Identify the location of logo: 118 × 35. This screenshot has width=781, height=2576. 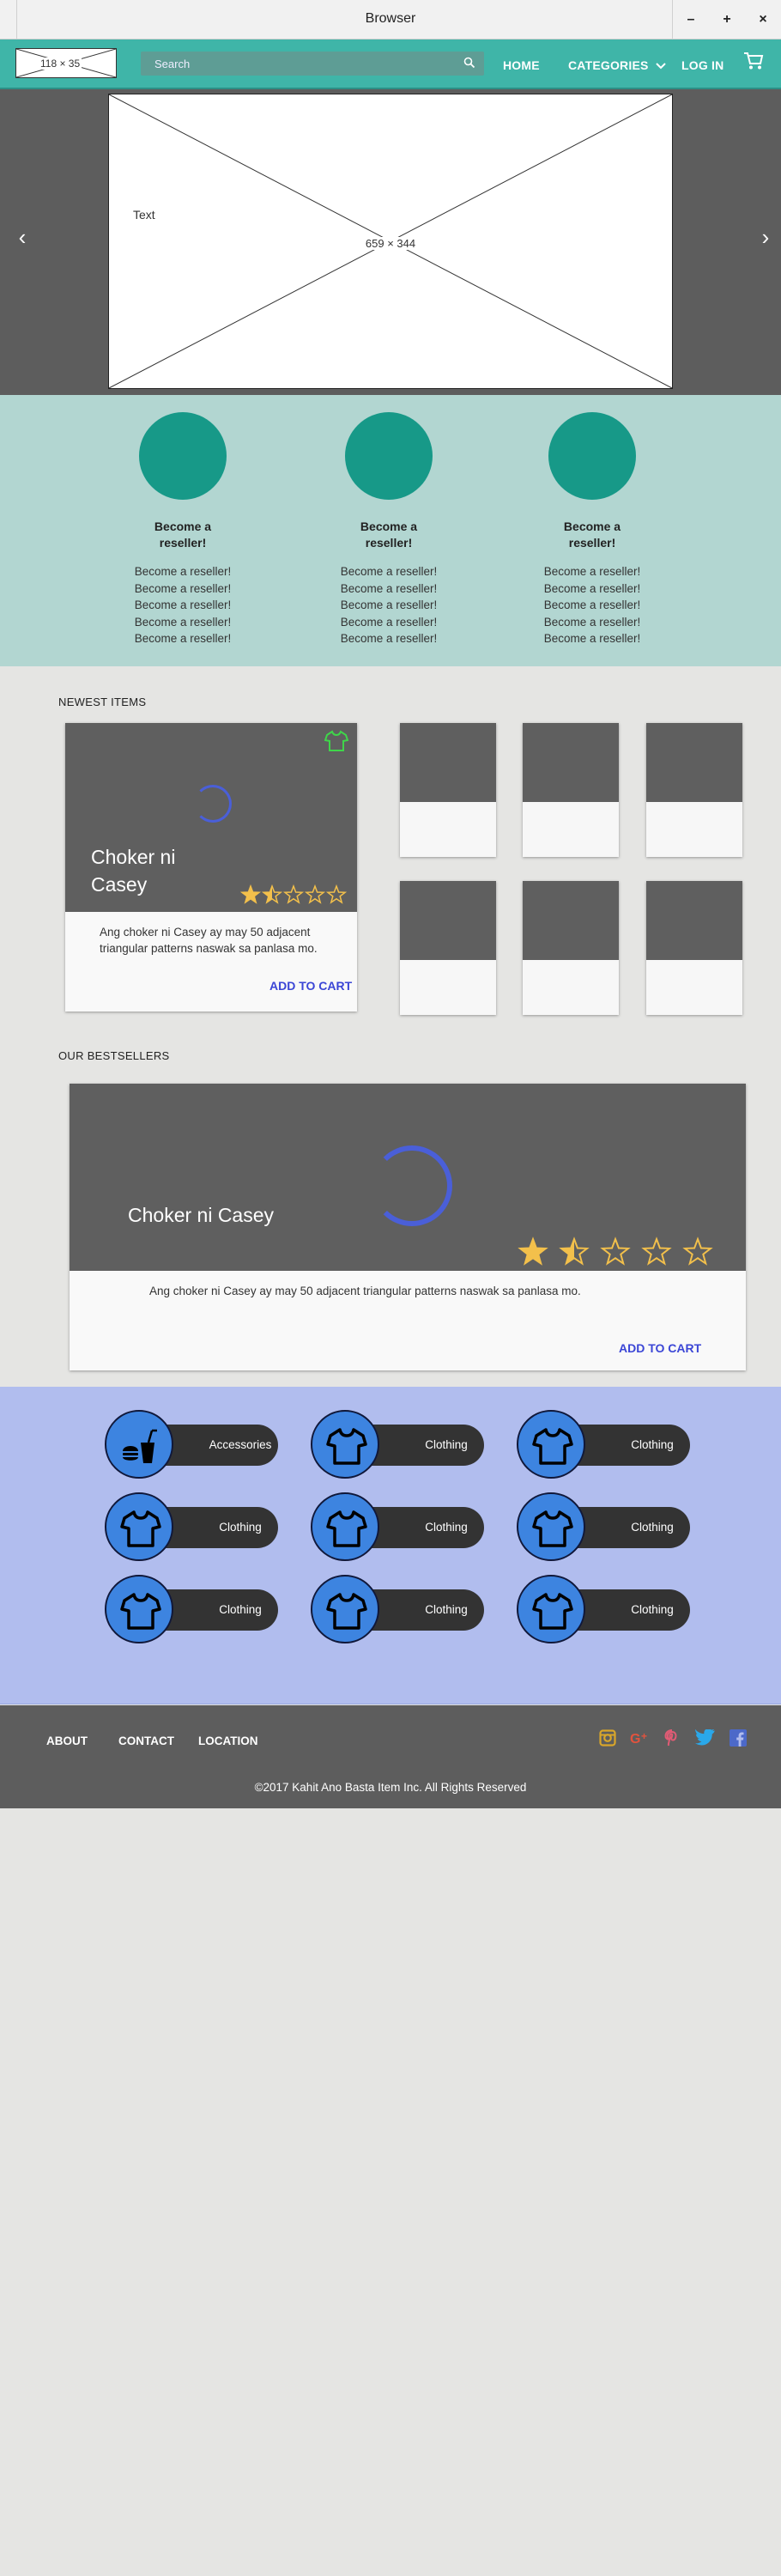
(66, 63).